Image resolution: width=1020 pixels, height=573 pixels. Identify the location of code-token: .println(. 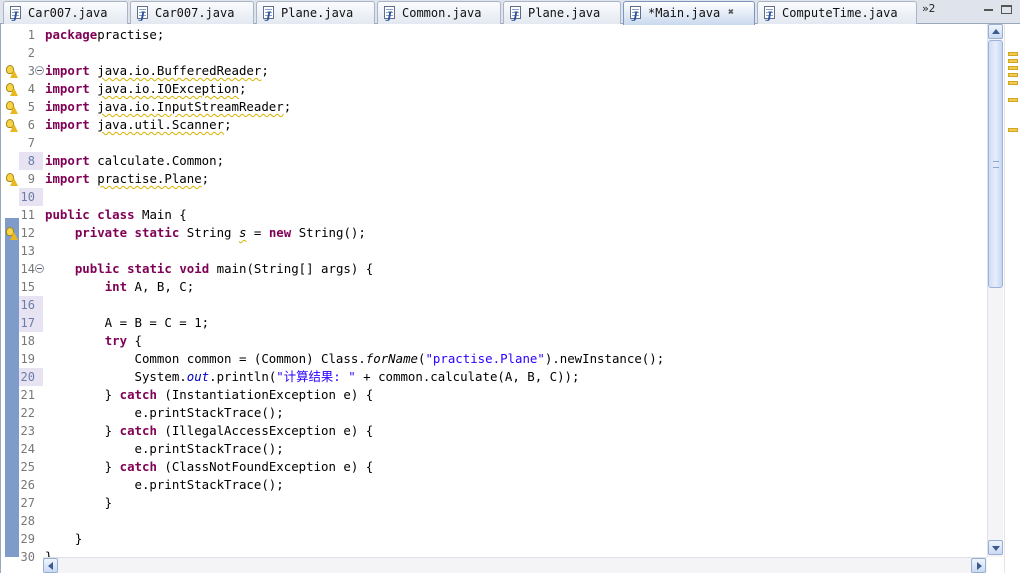
(243, 376).